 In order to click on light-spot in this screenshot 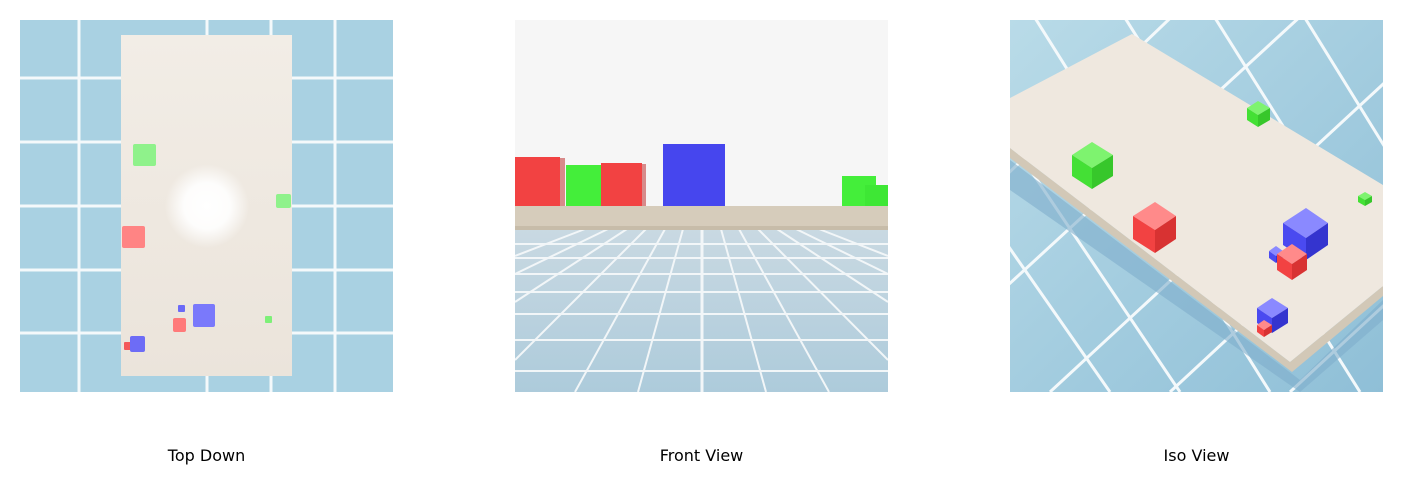, I will do `click(207, 206)`.